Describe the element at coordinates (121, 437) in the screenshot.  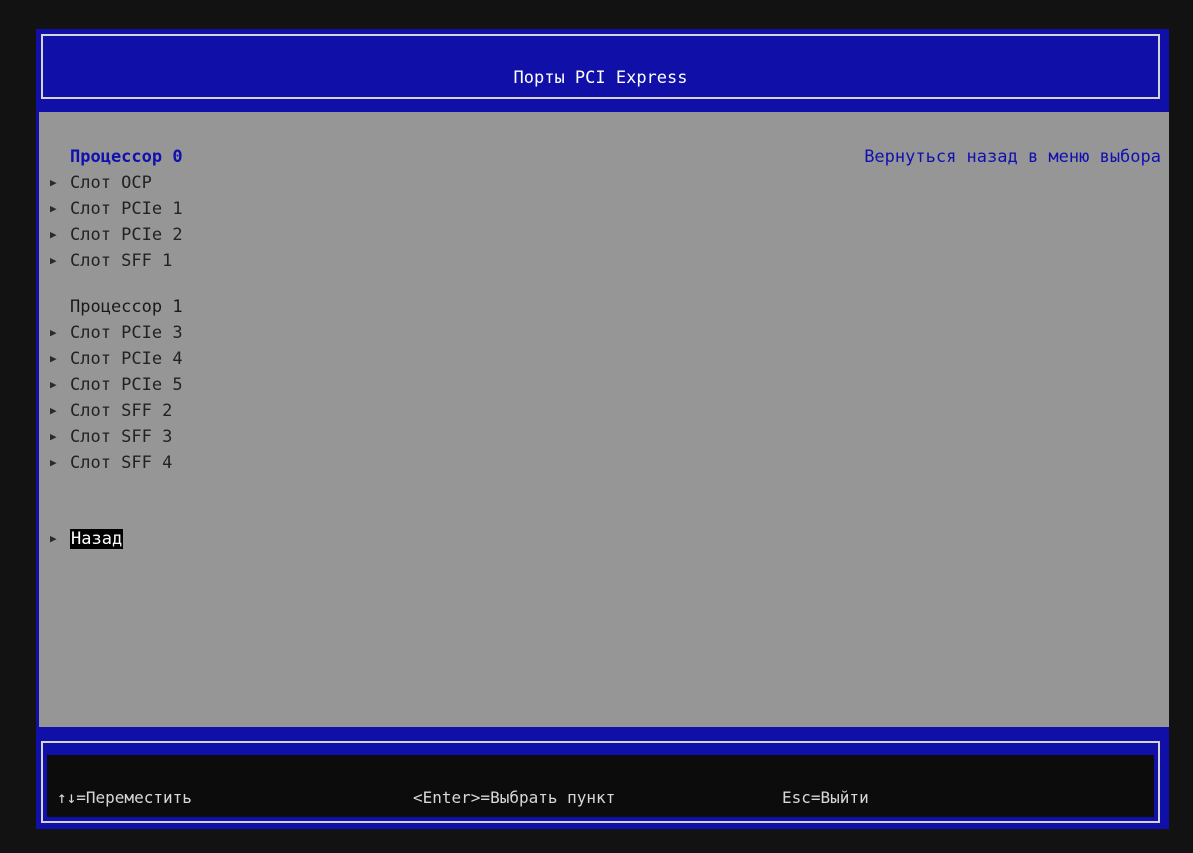
I see `menu-item-label: Слот SFF 3` at that location.